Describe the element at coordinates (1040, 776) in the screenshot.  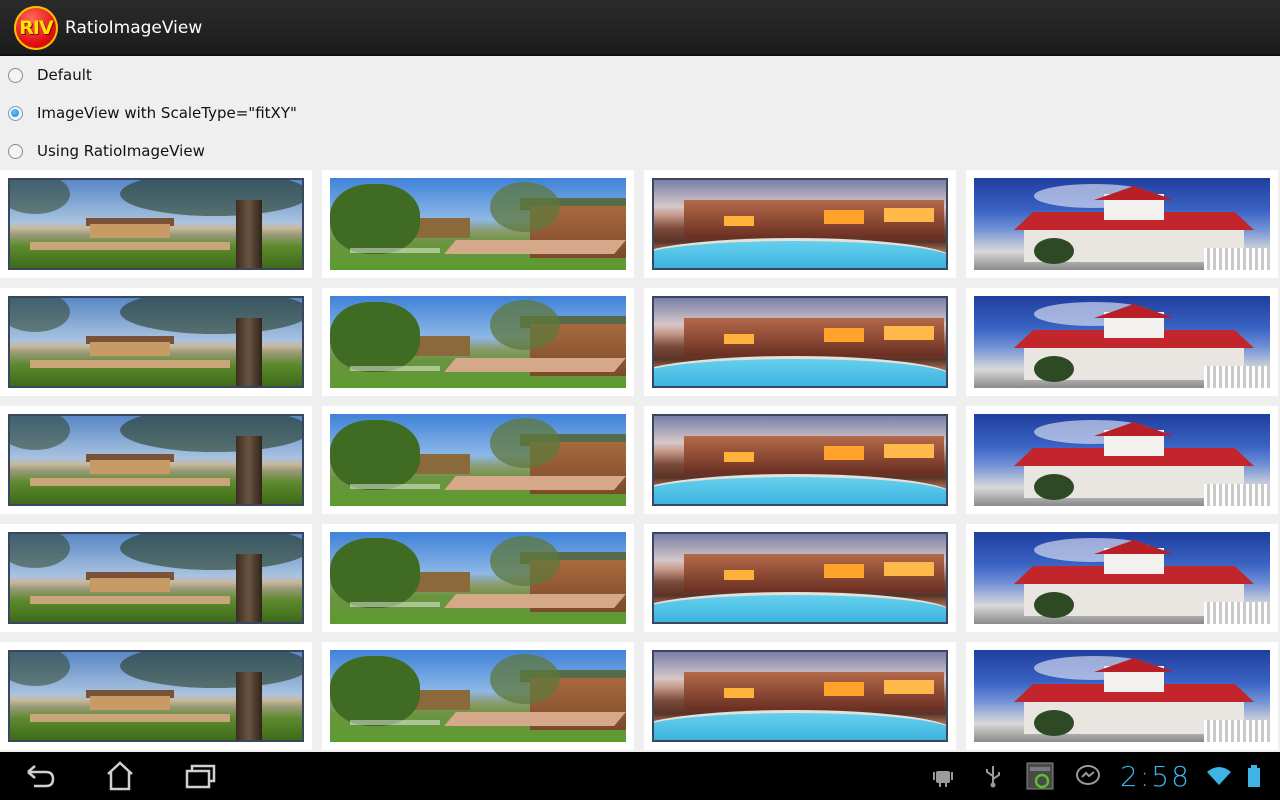
I see `screenshot-icon` at that location.